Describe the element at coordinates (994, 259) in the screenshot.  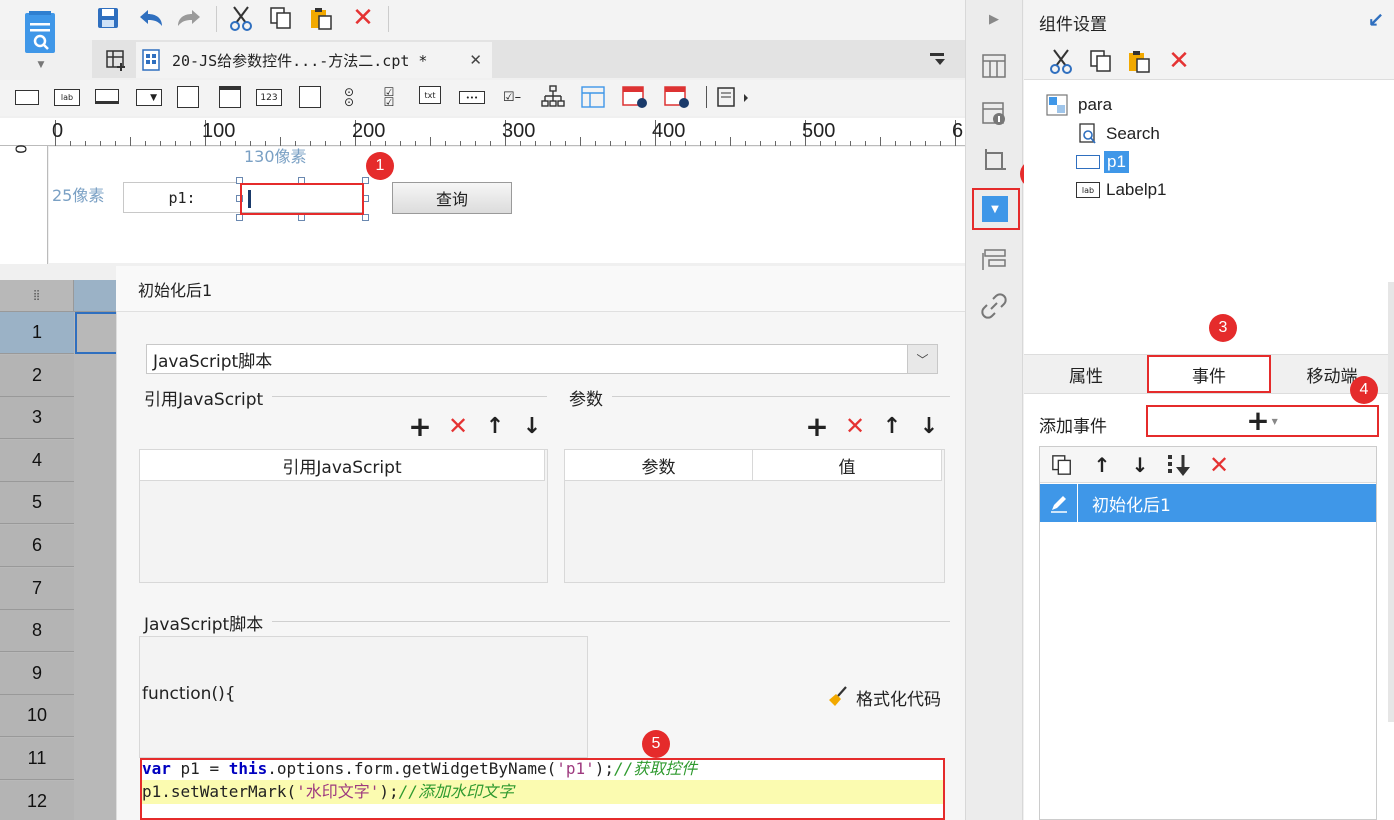
I see `widget-list-icon` at that location.